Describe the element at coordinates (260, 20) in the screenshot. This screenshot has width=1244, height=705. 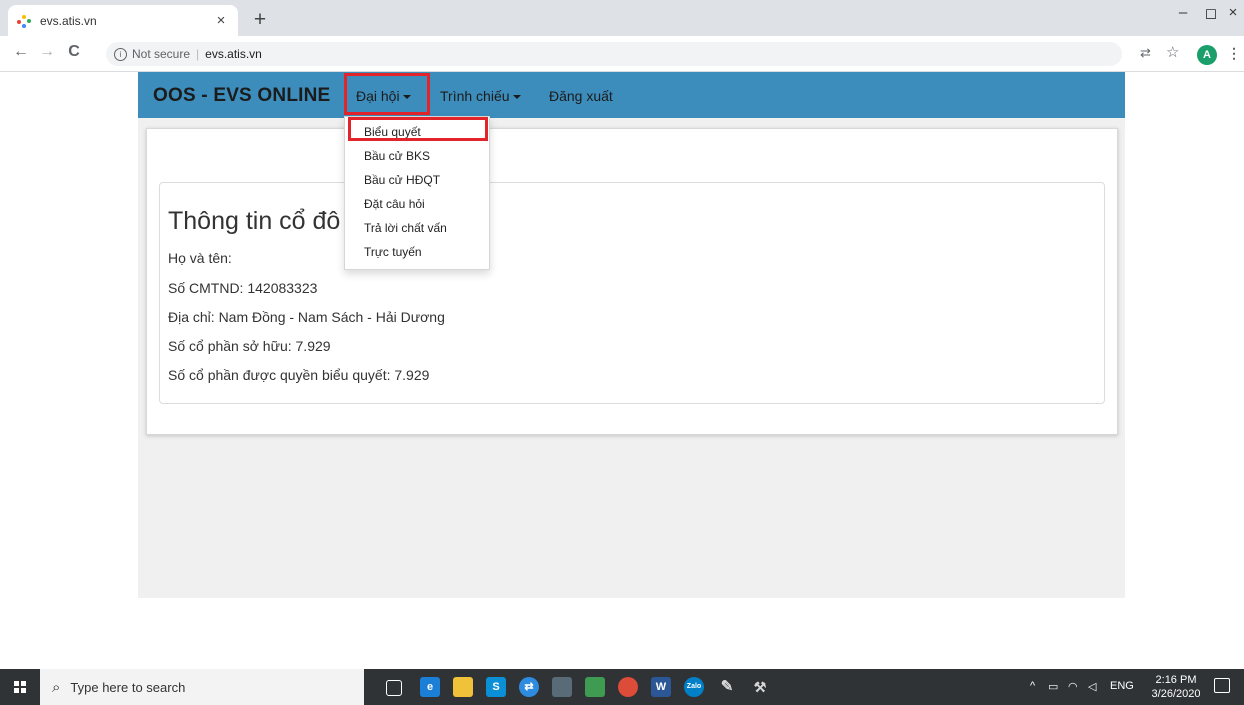
I see `new-tab-button: +` at that location.